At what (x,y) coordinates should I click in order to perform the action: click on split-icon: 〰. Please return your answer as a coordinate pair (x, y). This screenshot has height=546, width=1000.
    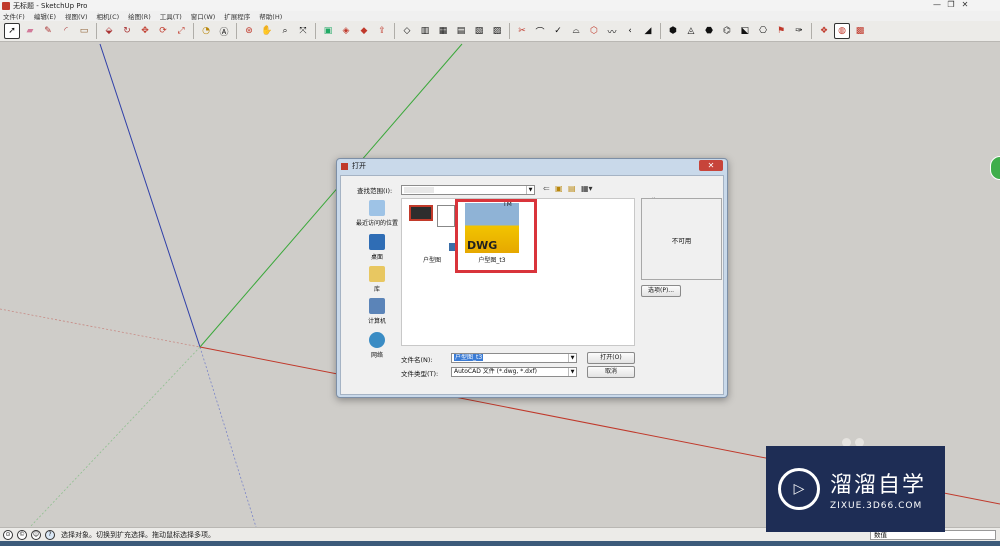
    Looking at the image, I should click on (612, 31).